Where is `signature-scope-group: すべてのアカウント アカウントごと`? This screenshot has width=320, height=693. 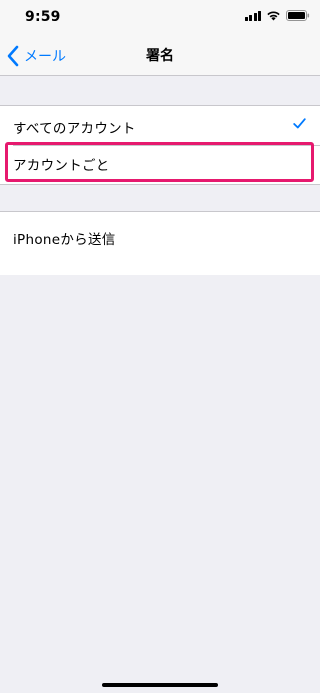
signature-scope-group: すべてのアカウント アカウントごと is located at coordinates (160, 145).